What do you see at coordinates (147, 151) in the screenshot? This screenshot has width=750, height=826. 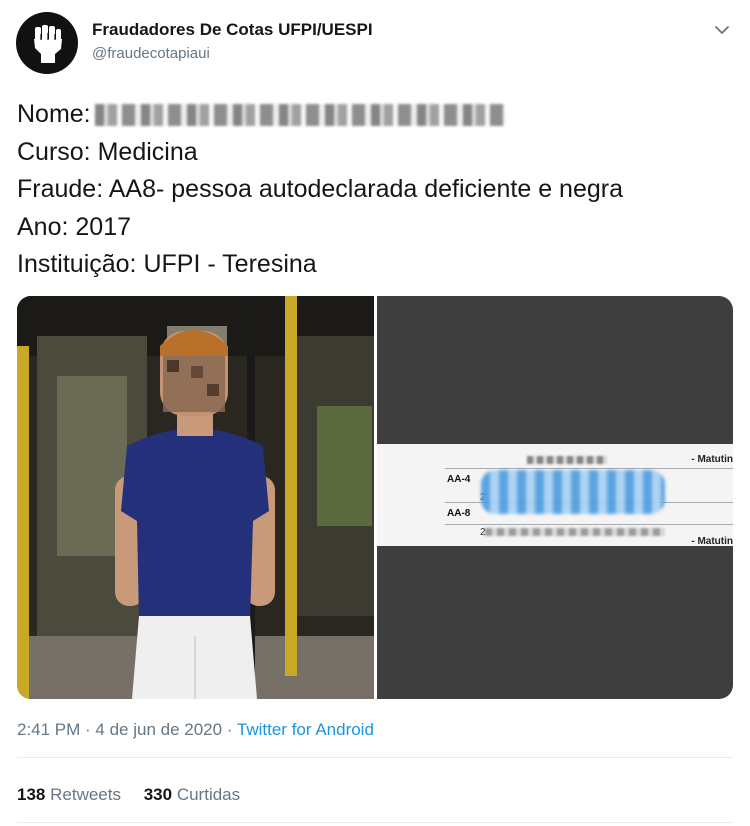 I see `line-value: Medicina` at bounding box center [147, 151].